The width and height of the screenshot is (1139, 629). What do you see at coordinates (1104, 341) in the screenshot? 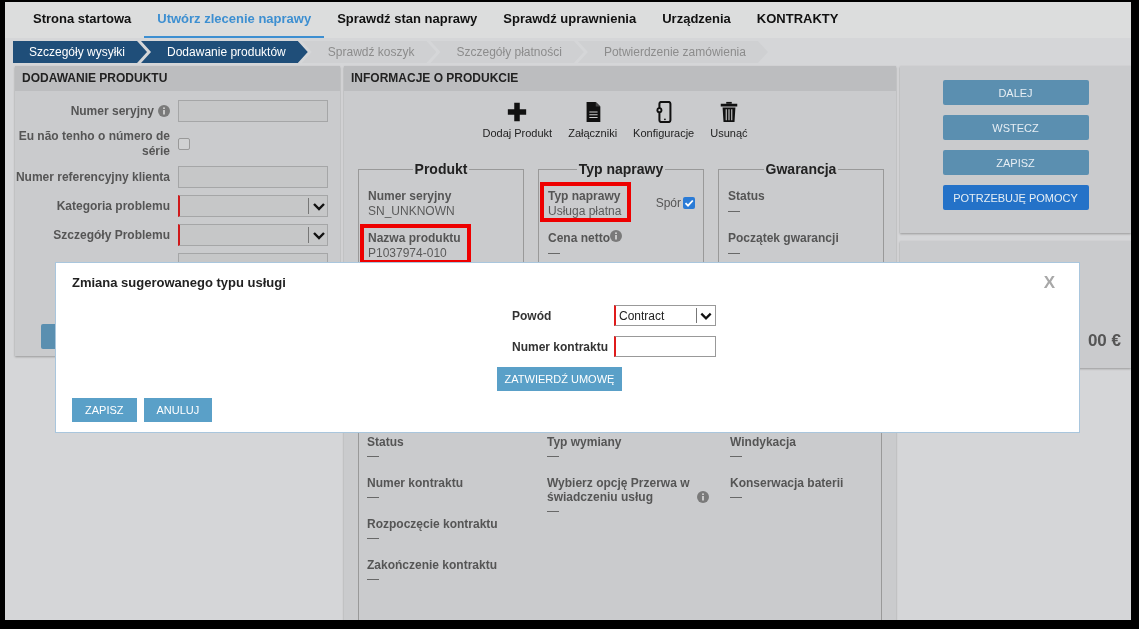
I see `total-amount: 00 €` at bounding box center [1104, 341].